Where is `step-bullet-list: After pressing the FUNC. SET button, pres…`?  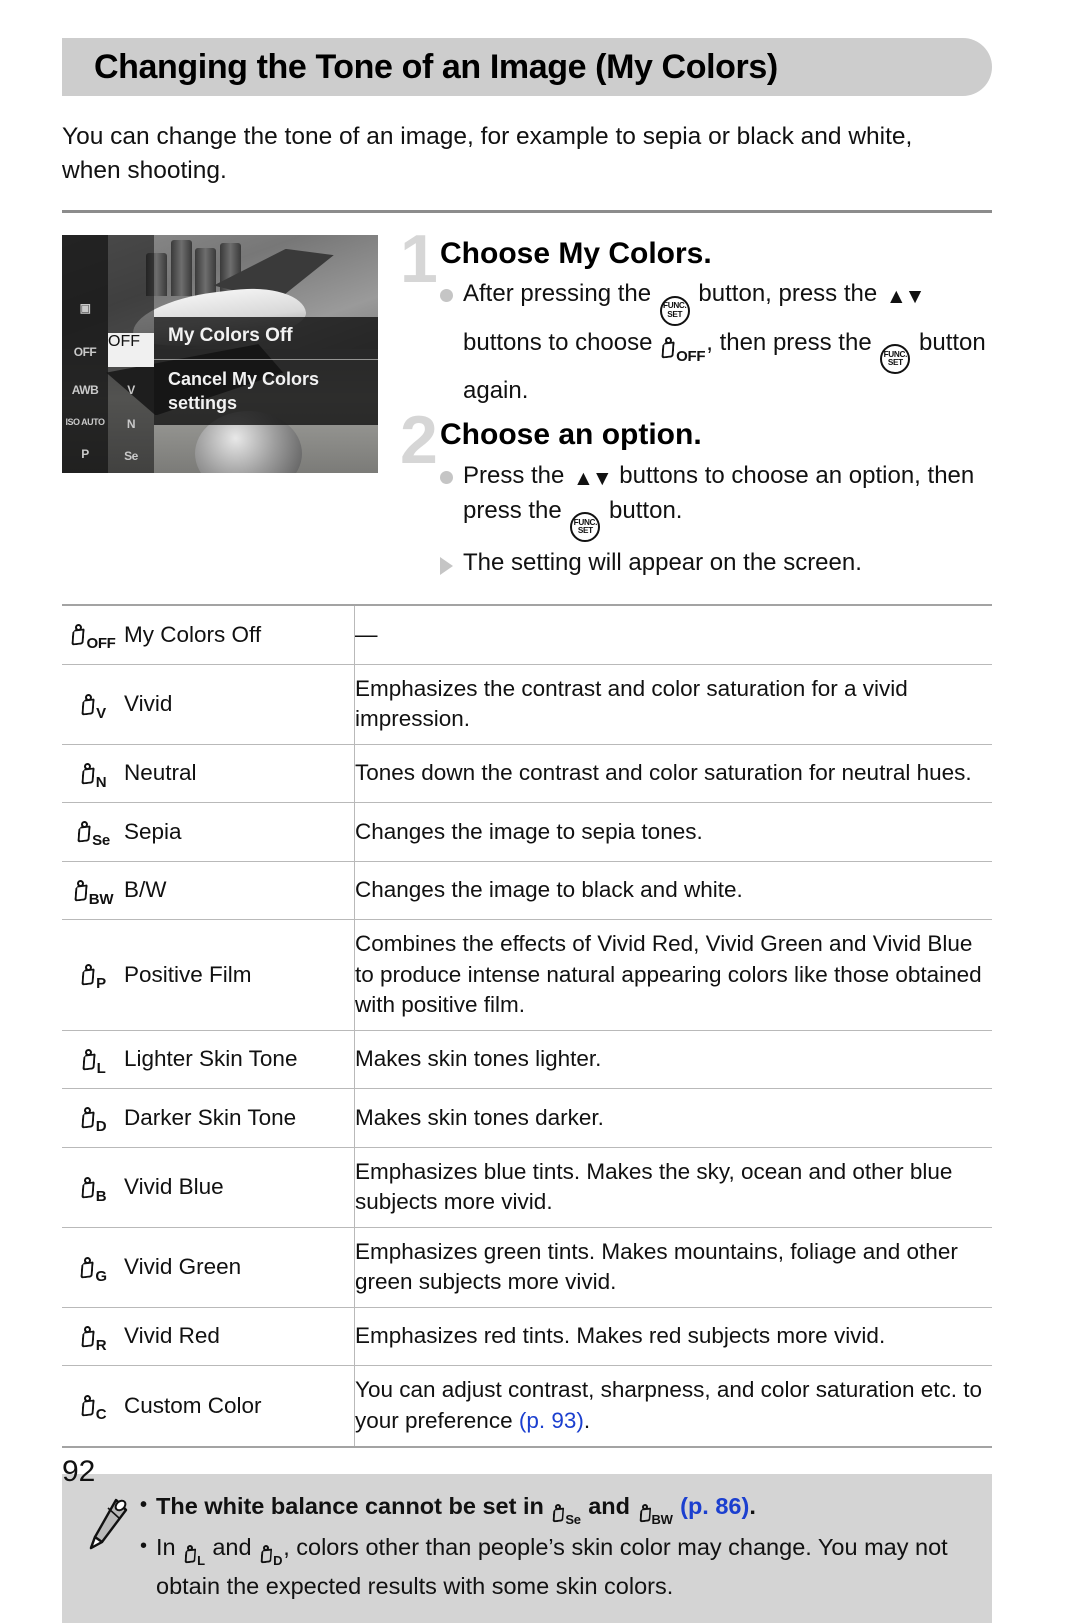
step-bullet-list: After pressing the FUNC. SET button, pres… is located at coordinates (716, 342).